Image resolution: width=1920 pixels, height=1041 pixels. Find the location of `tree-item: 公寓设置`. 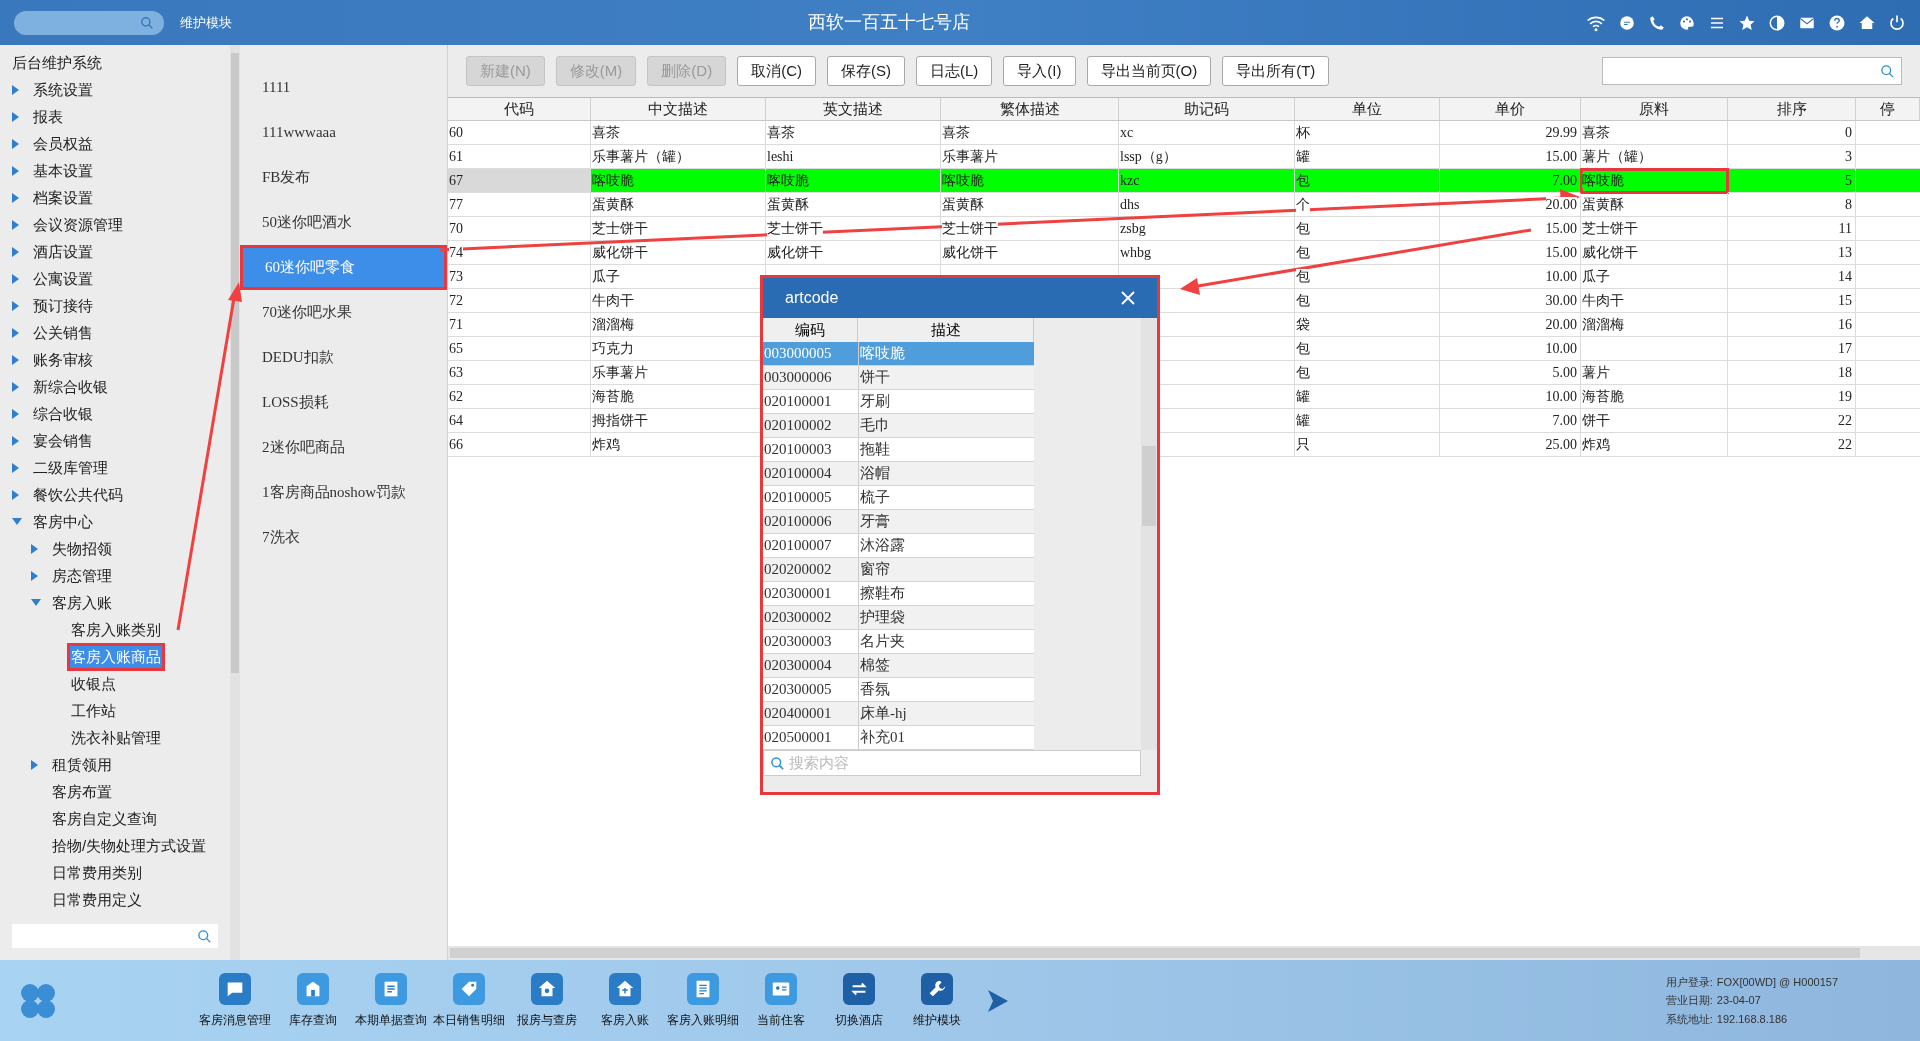

tree-item: 公寓设置 is located at coordinates (63, 278).